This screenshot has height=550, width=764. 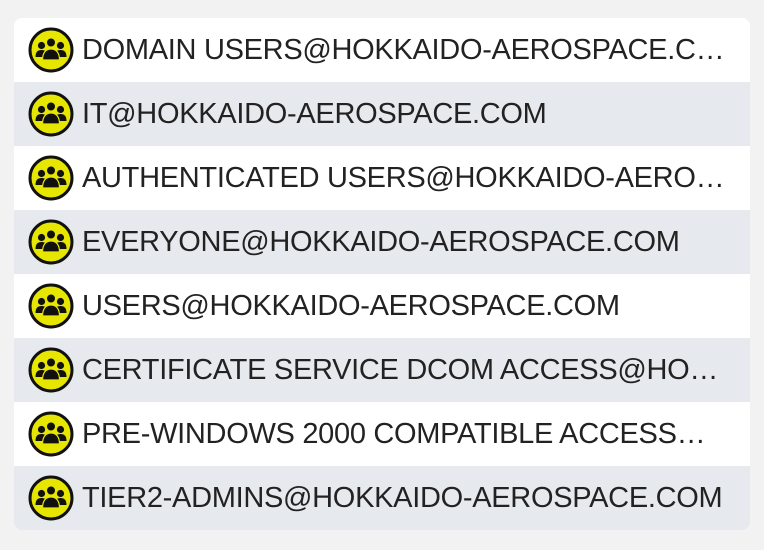 I want to click on list-item: TIER2-ADMINS@HOKKAIDO-AEROSPACE.COM, so click(x=382, y=498).